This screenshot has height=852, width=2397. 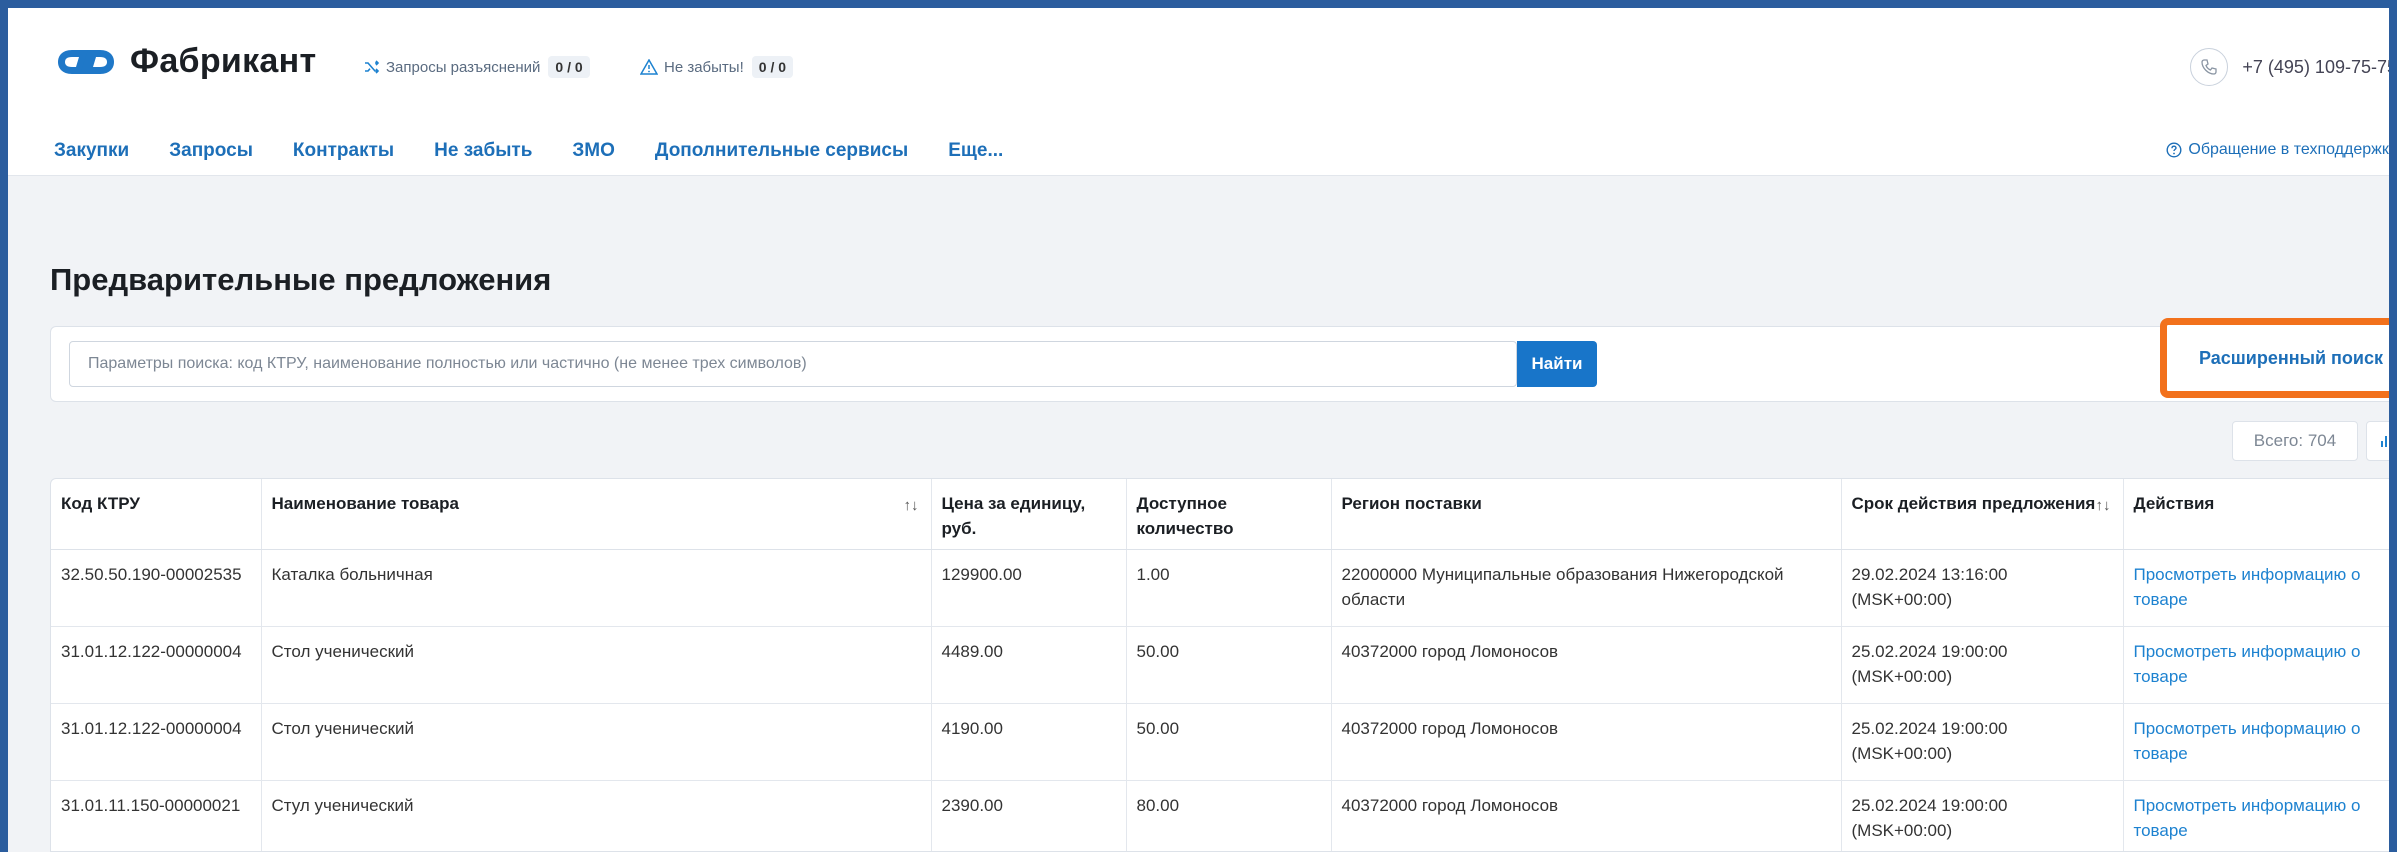 I want to click on shuffle-icon, so click(x=372, y=67).